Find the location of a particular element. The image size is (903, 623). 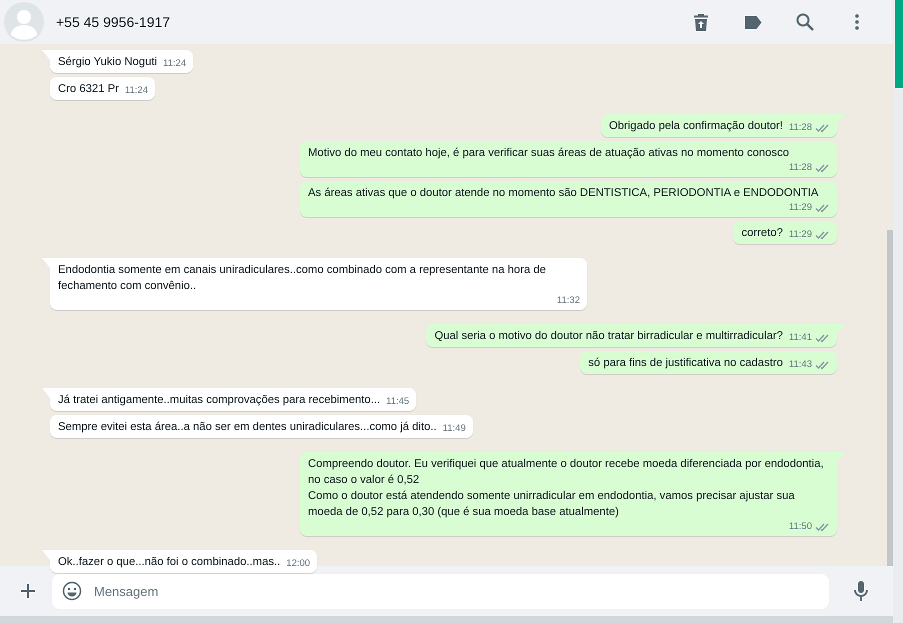

emoji-icon is located at coordinates (72, 591).